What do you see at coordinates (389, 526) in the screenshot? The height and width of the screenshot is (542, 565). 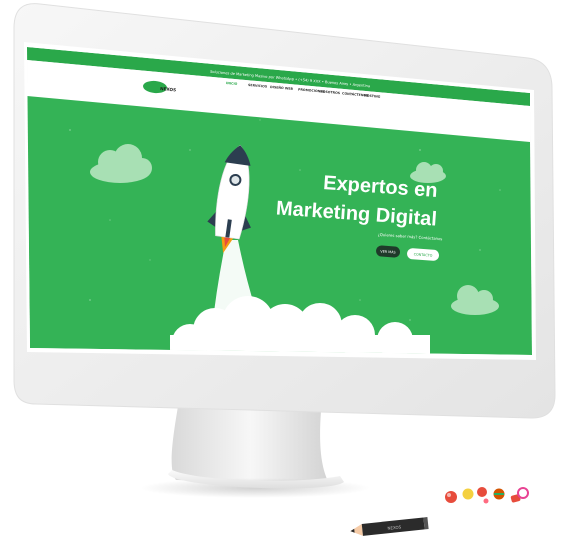 I see `pencil-decoration: NEXOS` at bounding box center [389, 526].